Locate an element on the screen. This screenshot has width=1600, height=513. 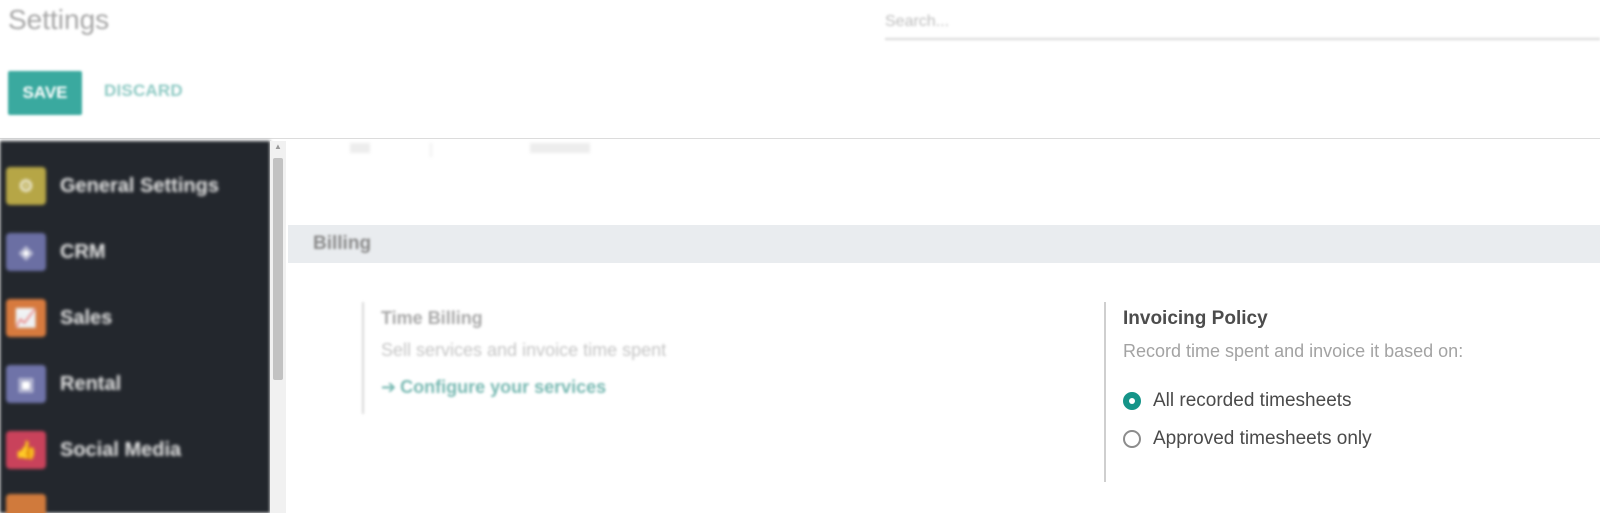
sidebar-item-social-media: 👍 Social Media is located at coordinates (93, 450).